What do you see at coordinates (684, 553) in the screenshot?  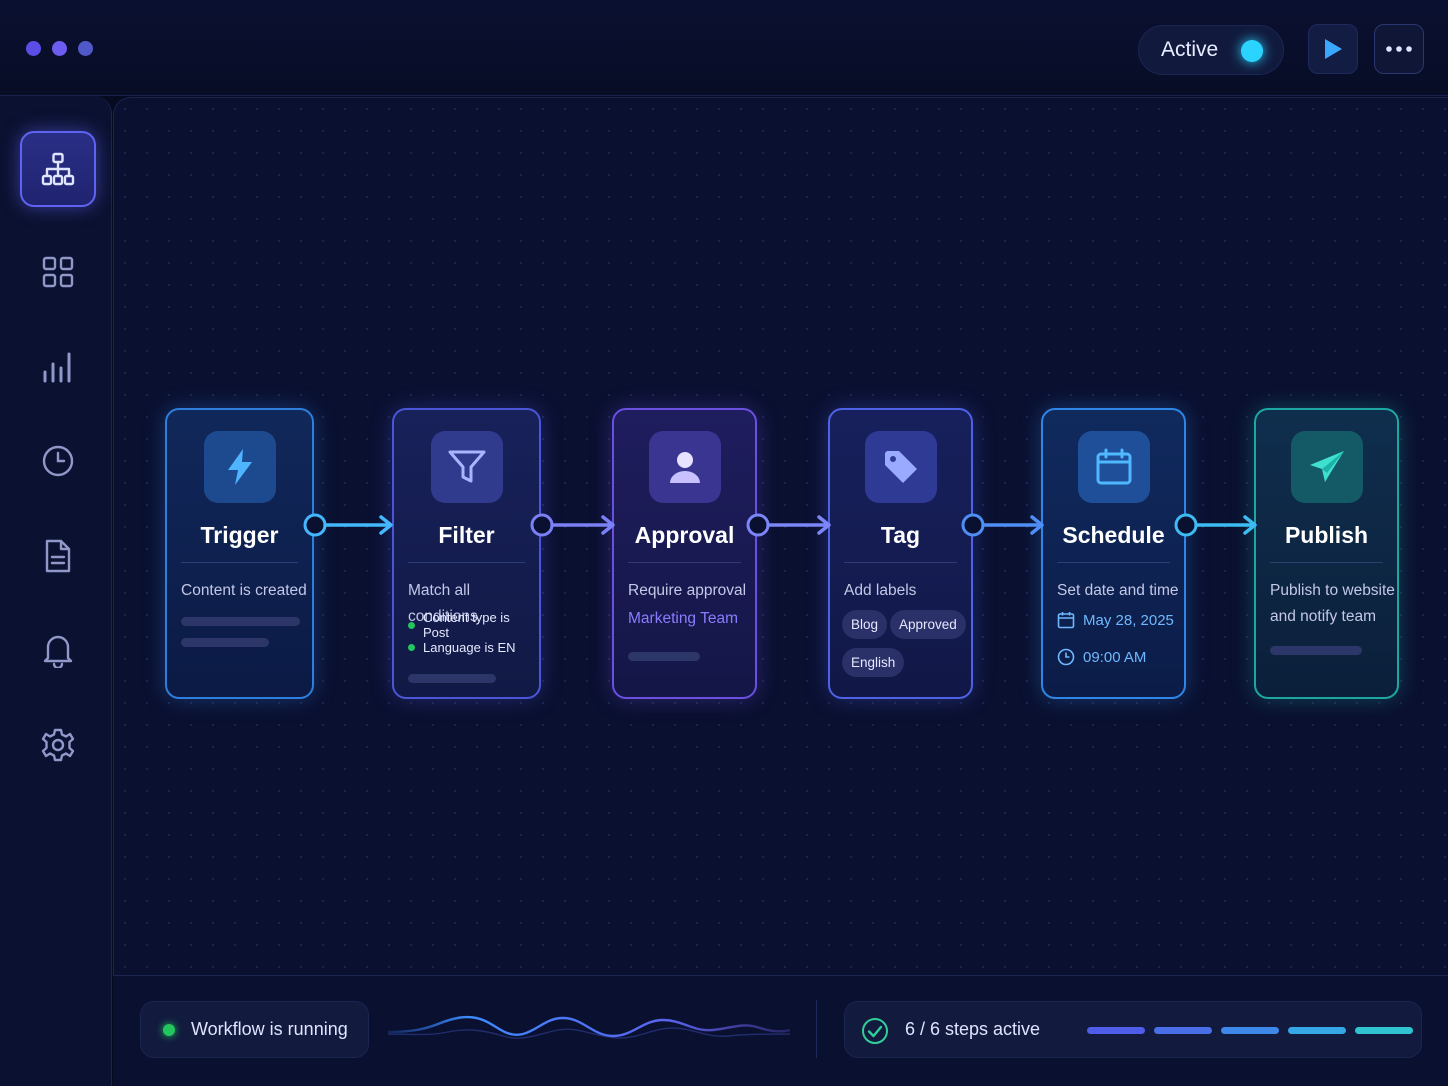 I see `step-card-approval: Approval Require approval Marketing Team` at bounding box center [684, 553].